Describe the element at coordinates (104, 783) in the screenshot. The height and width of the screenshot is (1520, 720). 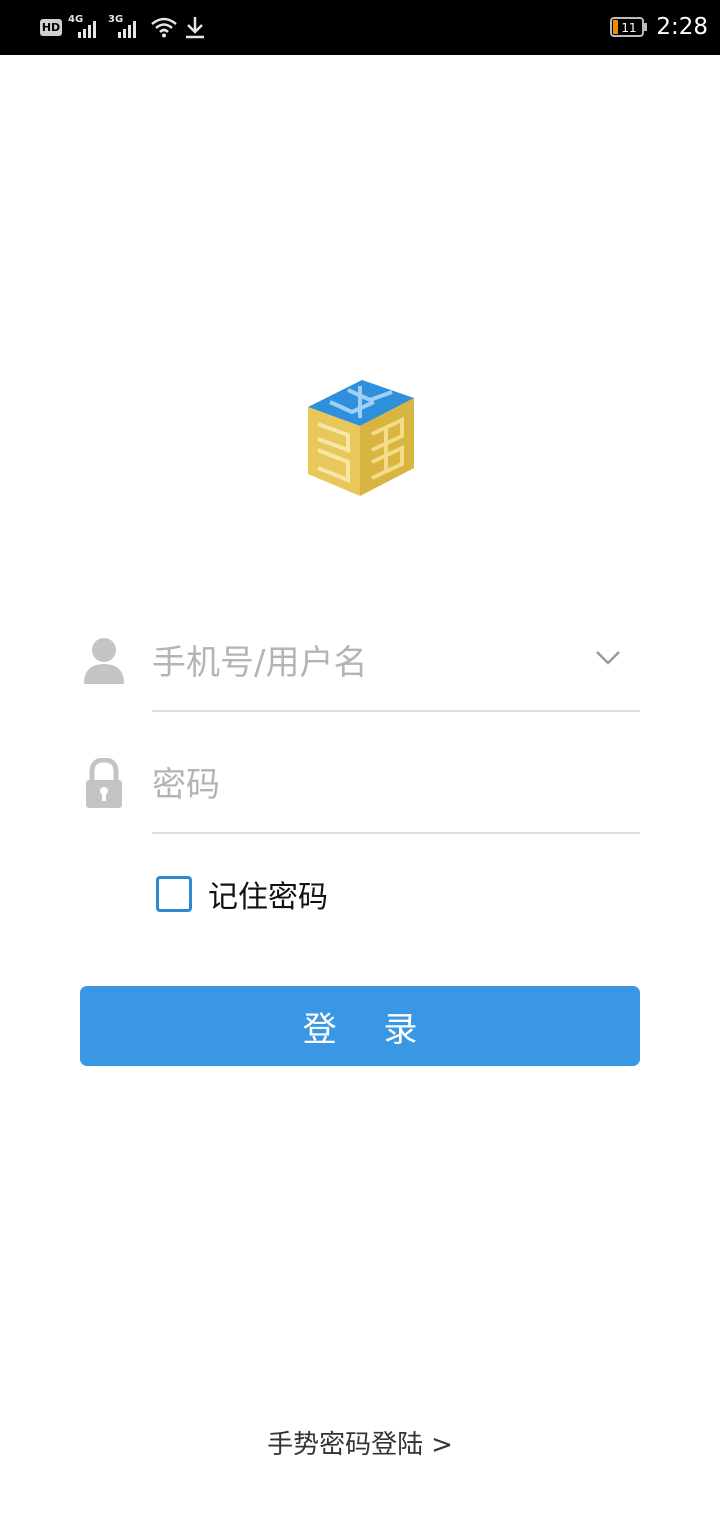
I see `lock-icon` at that location.